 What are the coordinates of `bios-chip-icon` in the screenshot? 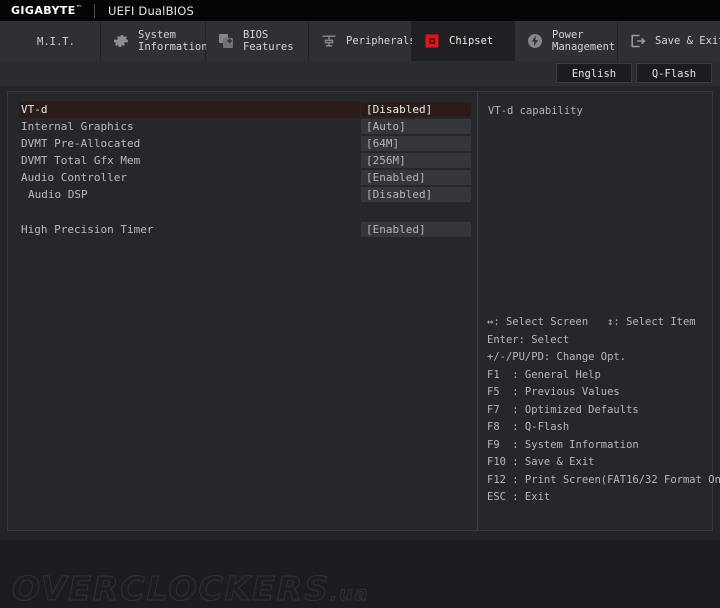 It's located at (226, 41).